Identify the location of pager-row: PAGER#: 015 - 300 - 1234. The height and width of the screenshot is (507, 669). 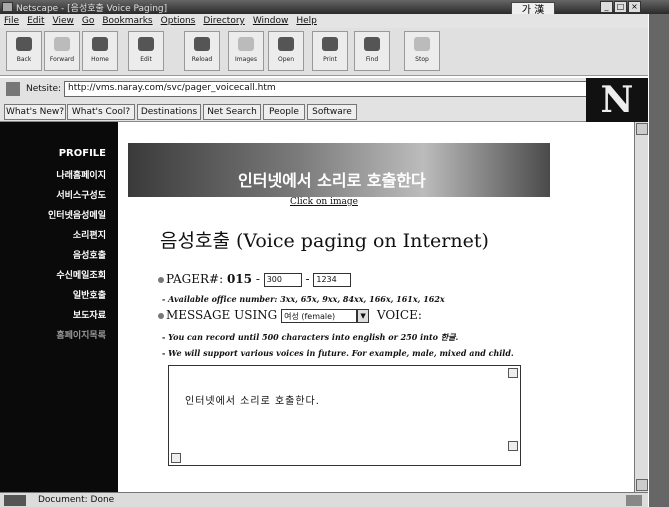
(255, 279).